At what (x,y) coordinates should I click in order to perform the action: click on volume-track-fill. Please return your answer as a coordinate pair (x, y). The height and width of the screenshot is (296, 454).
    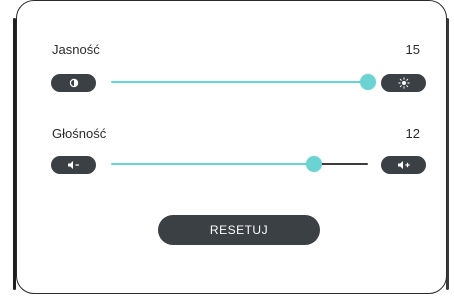
    Looking at the image, I should click on (213, 164).